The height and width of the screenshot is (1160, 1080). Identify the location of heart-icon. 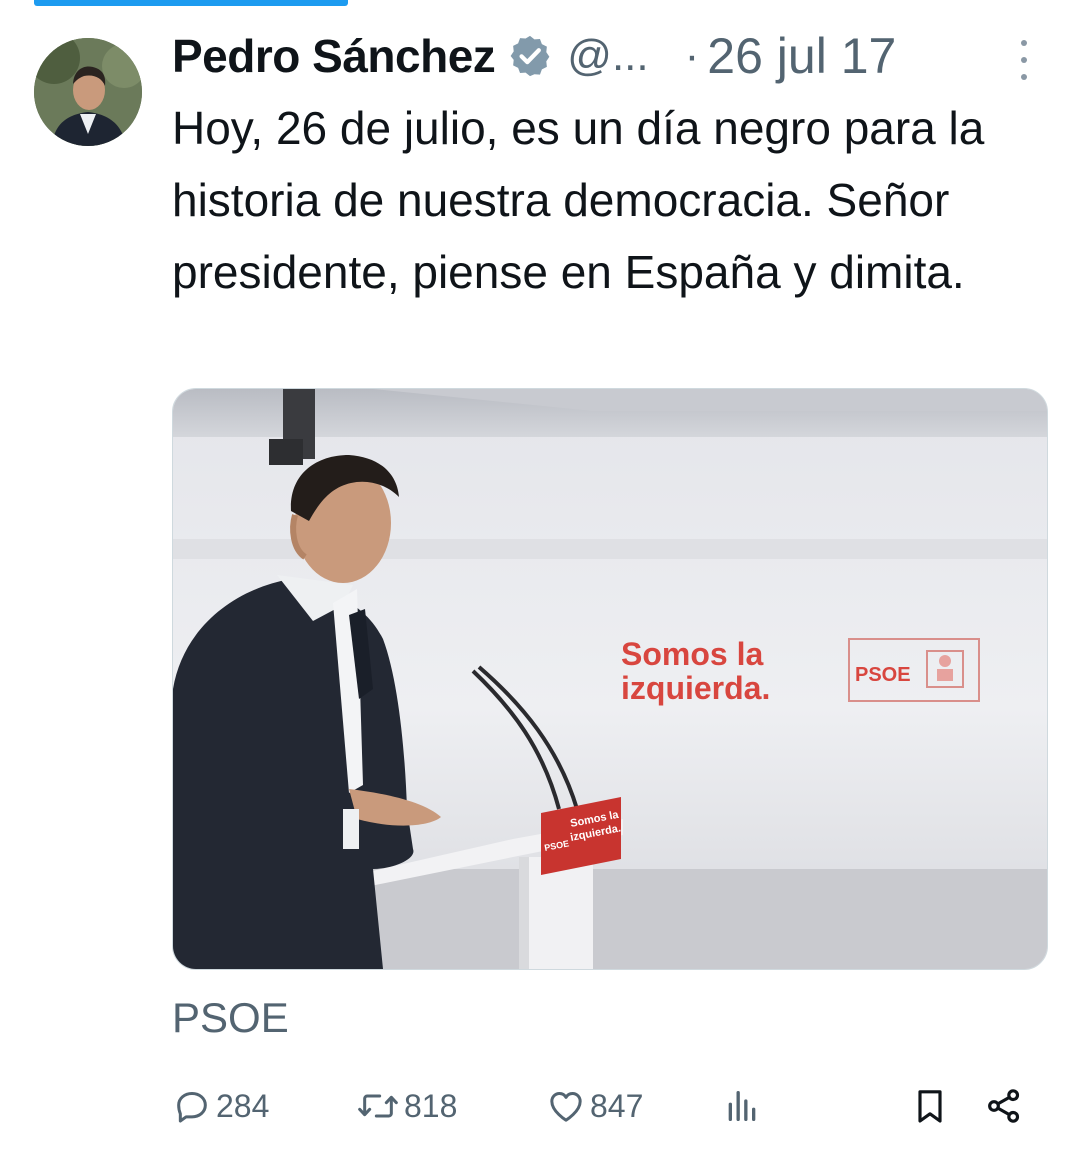
(566, 1106).